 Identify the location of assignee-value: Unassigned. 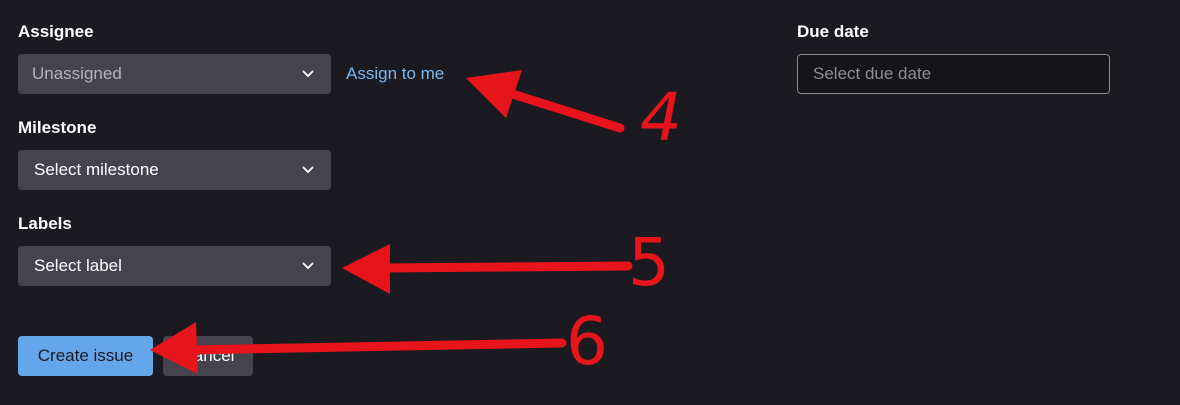
(77, 73).